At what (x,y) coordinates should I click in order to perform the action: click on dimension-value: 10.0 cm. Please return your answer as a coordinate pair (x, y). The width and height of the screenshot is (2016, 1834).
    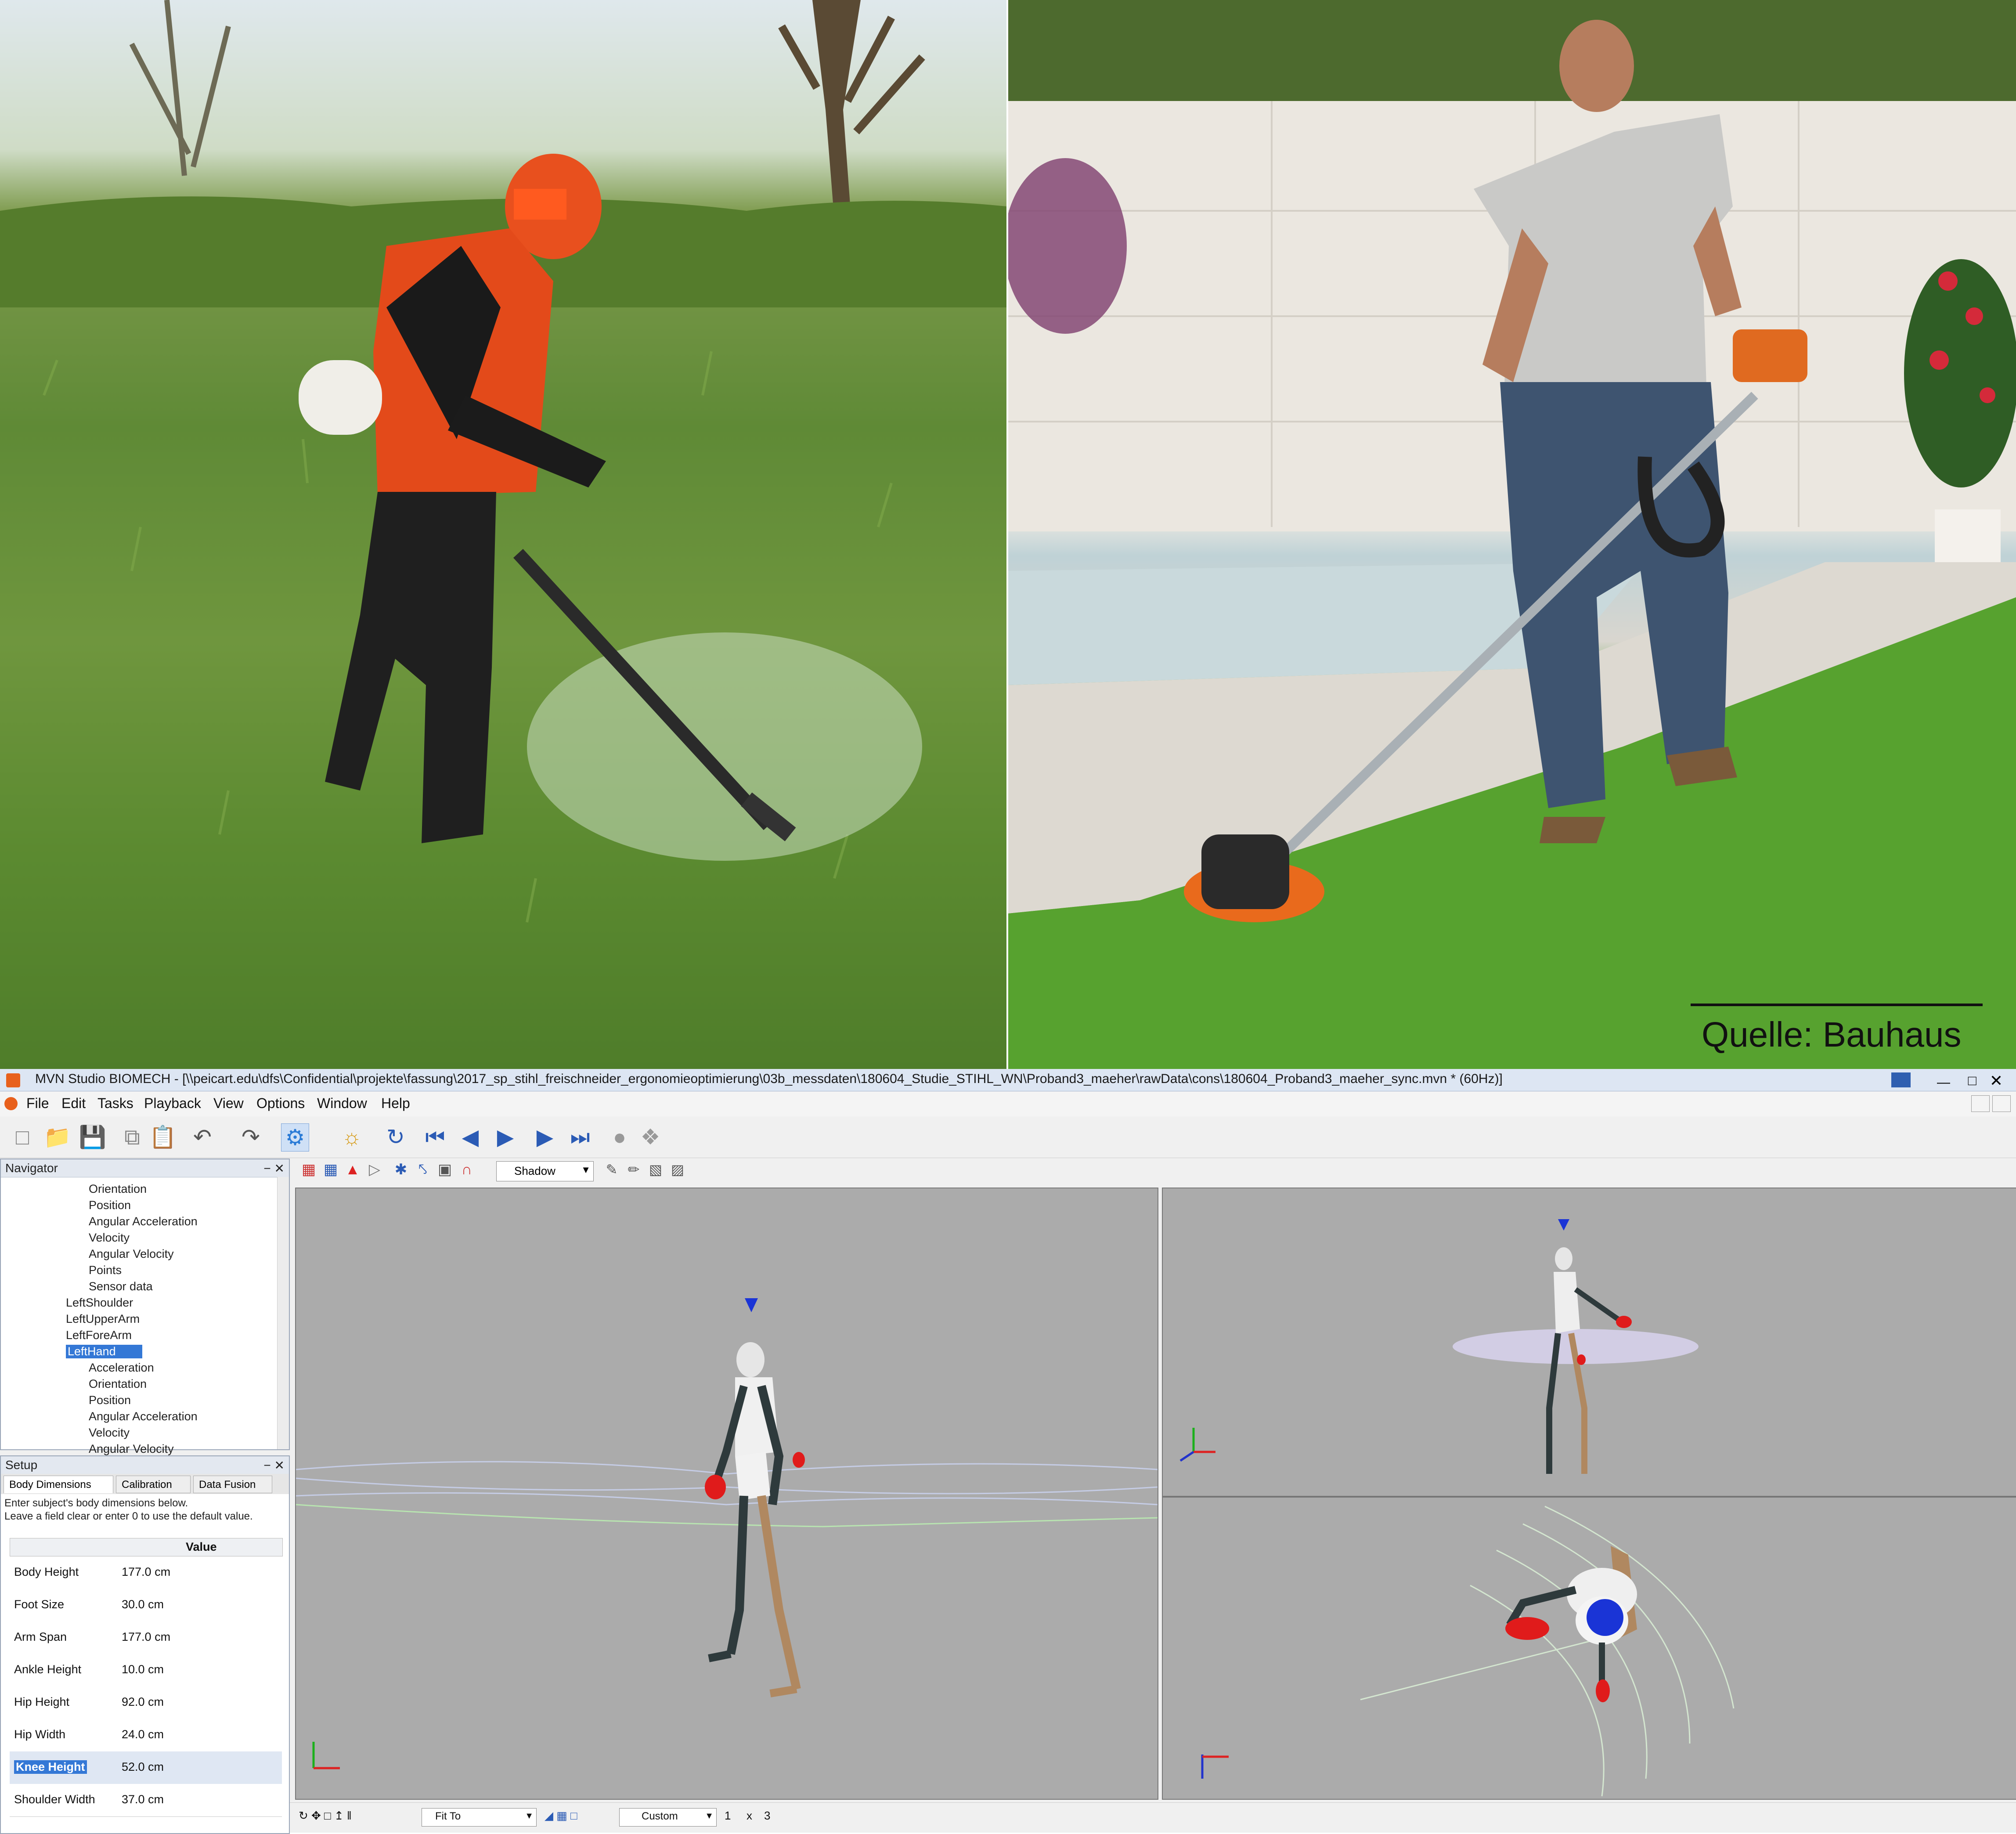
    Looking at the image, I should click on (143, 1669).